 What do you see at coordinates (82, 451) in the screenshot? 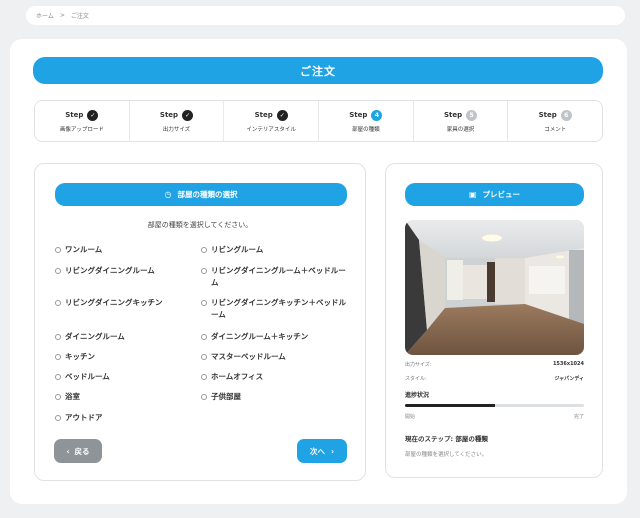
I see `back-button-label: 戻る` at bounding box center [82, 451].